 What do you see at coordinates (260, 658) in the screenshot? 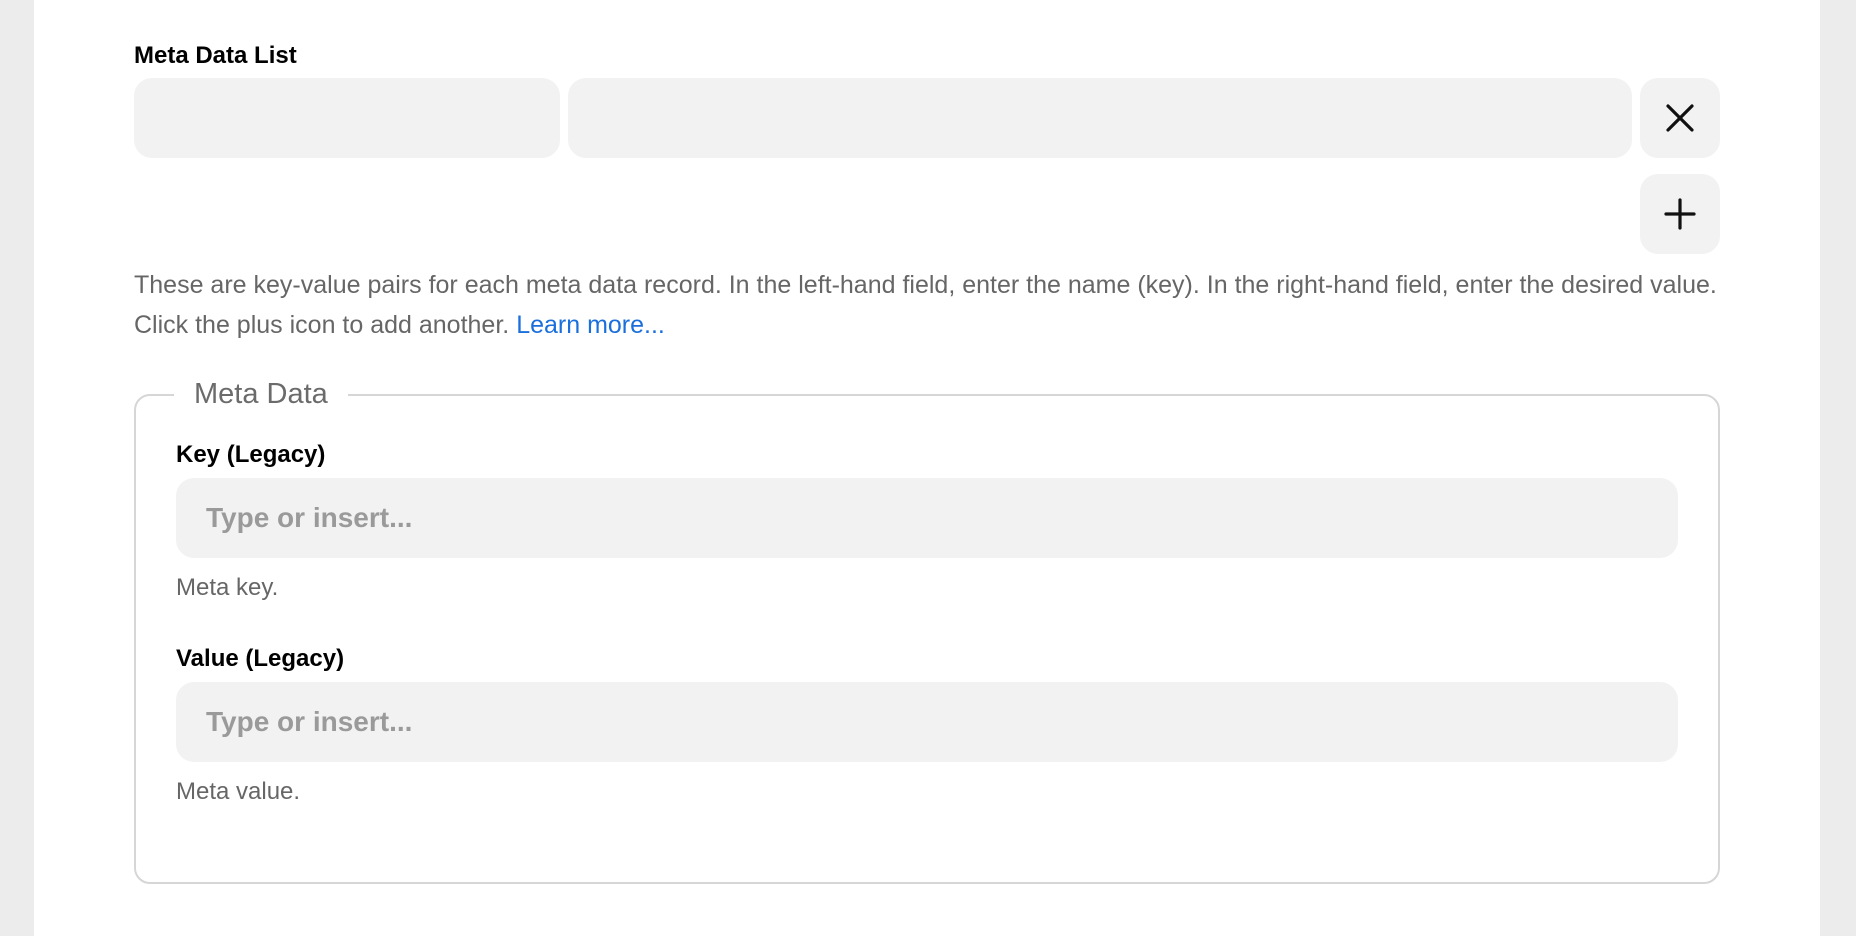
I see `value-legacy-label: Value (Legacy)` at bounding box center [260, 658].